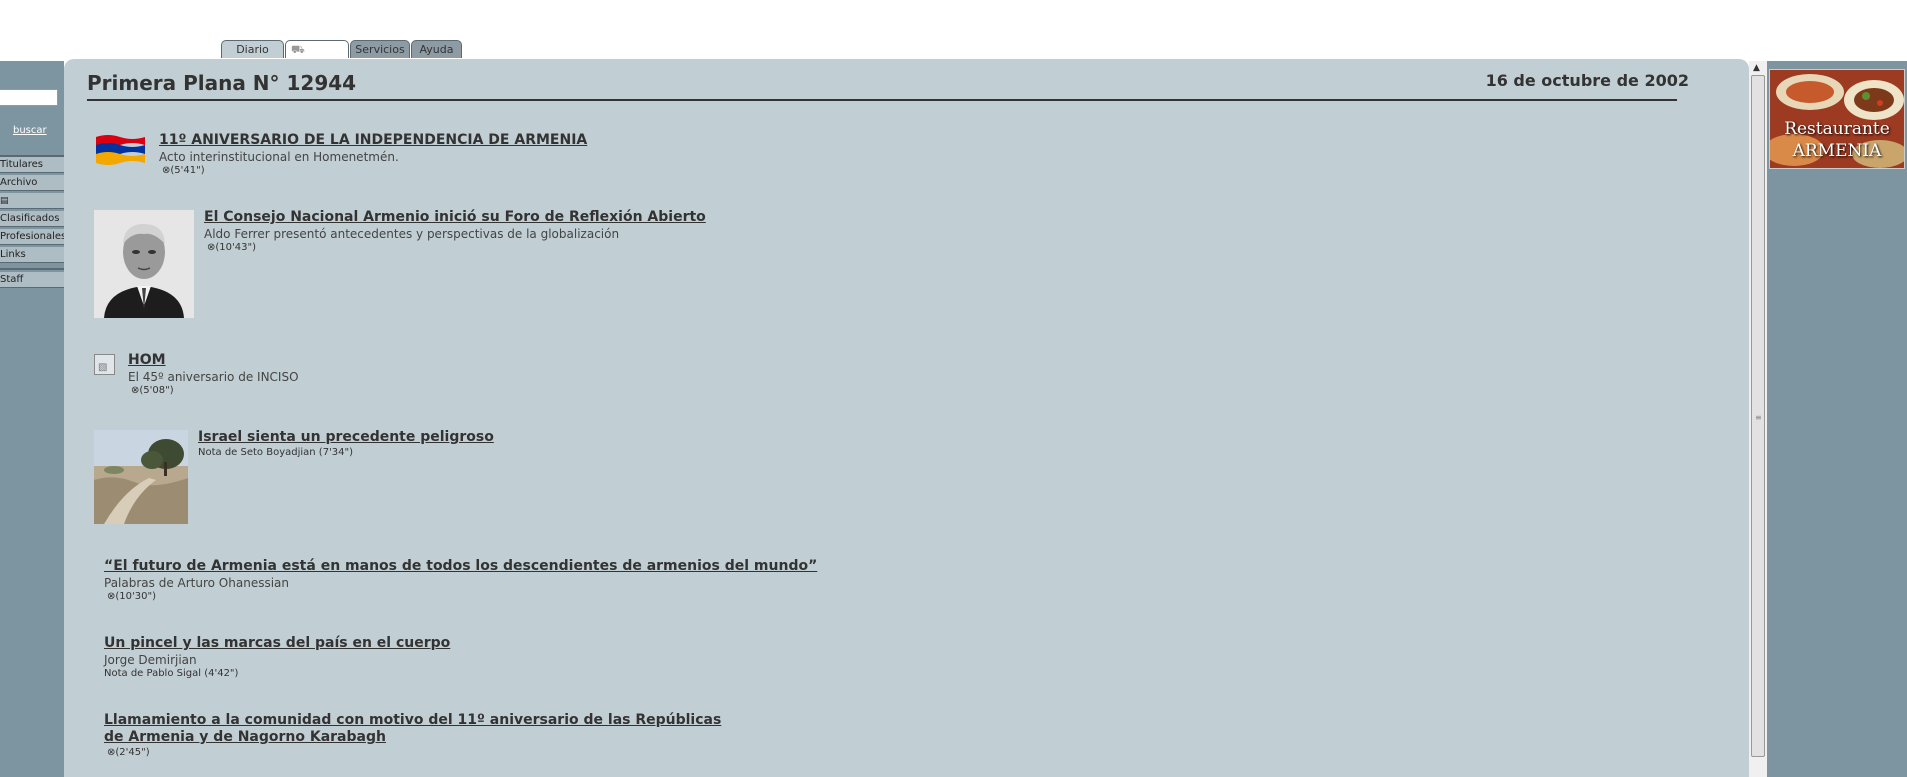  What do you see at coordinates (150, 660) in the screenshot?
I see `article-subtitle: Jorge Demirjian` at bounding box center [150, 660].